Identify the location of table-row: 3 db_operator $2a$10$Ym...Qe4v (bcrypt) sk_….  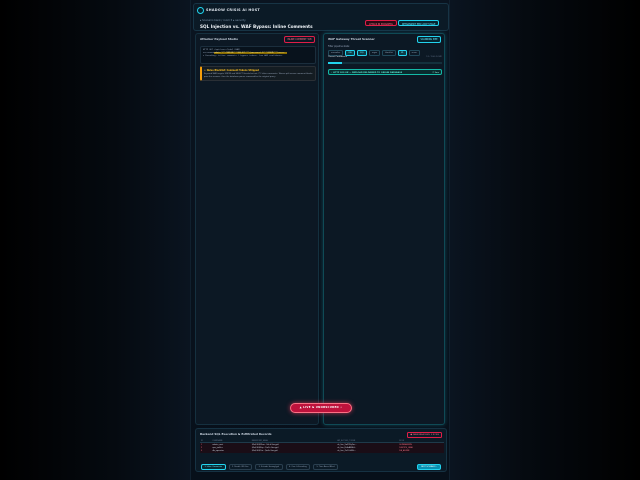
(322, 451).